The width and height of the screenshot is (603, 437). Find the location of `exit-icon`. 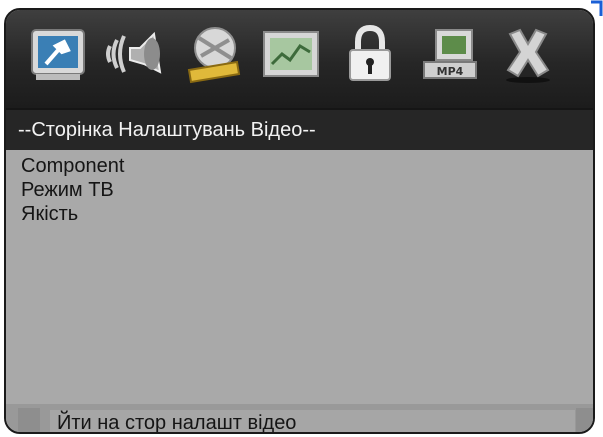

exit-icon is located at coordinates (528, 54).